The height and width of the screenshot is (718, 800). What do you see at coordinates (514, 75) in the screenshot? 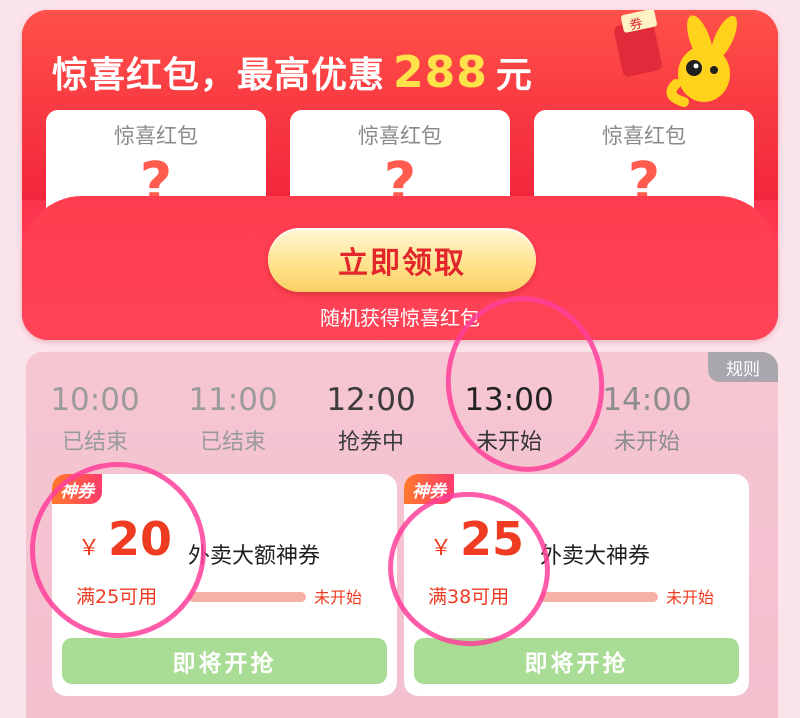
I see `promo-unit: 元` at bounding box center [514, 75].